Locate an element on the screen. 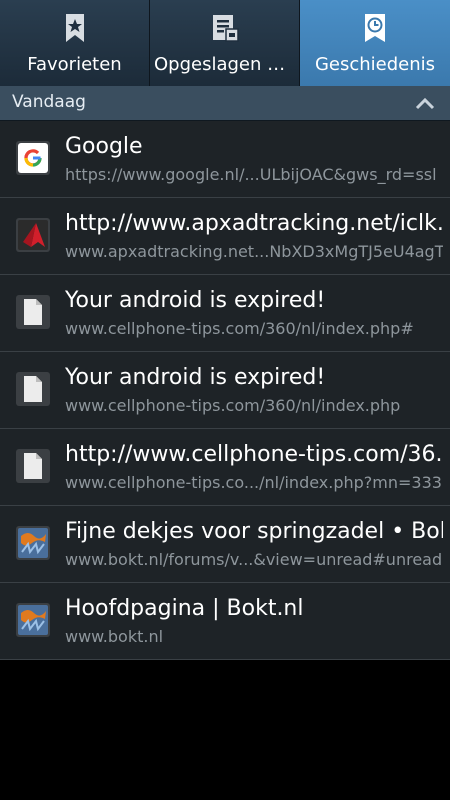  google-icon is located at coordinates (33, 158).